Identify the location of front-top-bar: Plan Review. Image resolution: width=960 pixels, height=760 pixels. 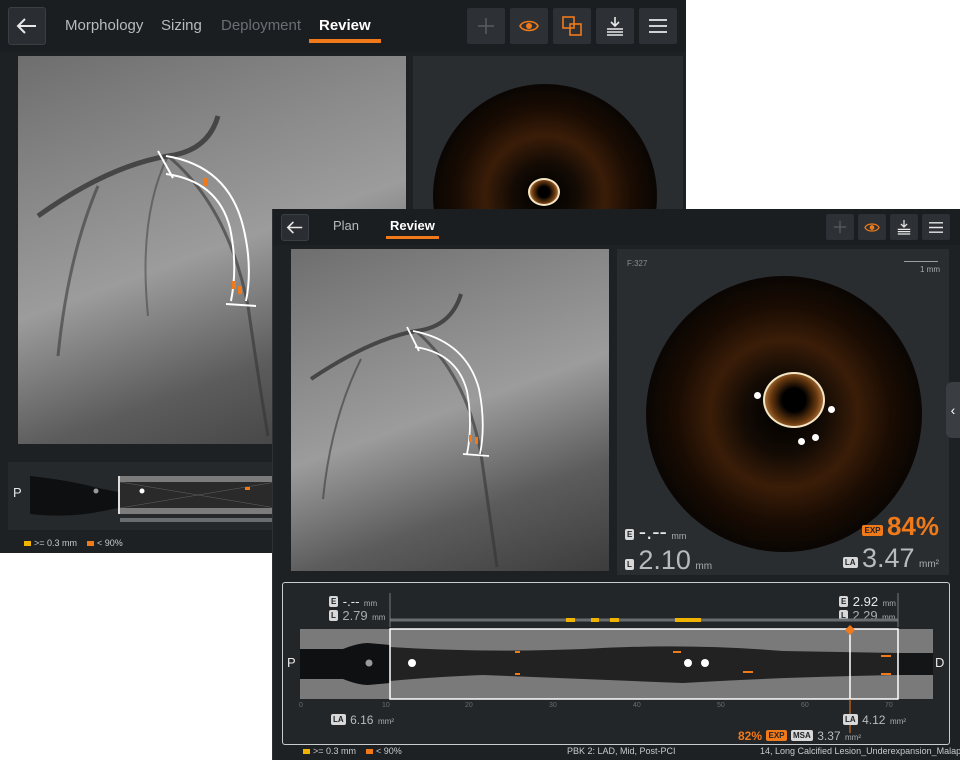
(616, 227).